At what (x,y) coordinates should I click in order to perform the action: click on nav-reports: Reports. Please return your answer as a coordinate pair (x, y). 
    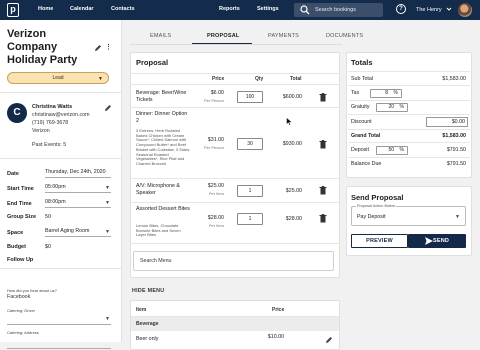
    Looking at the image, I should click on (229, 9).